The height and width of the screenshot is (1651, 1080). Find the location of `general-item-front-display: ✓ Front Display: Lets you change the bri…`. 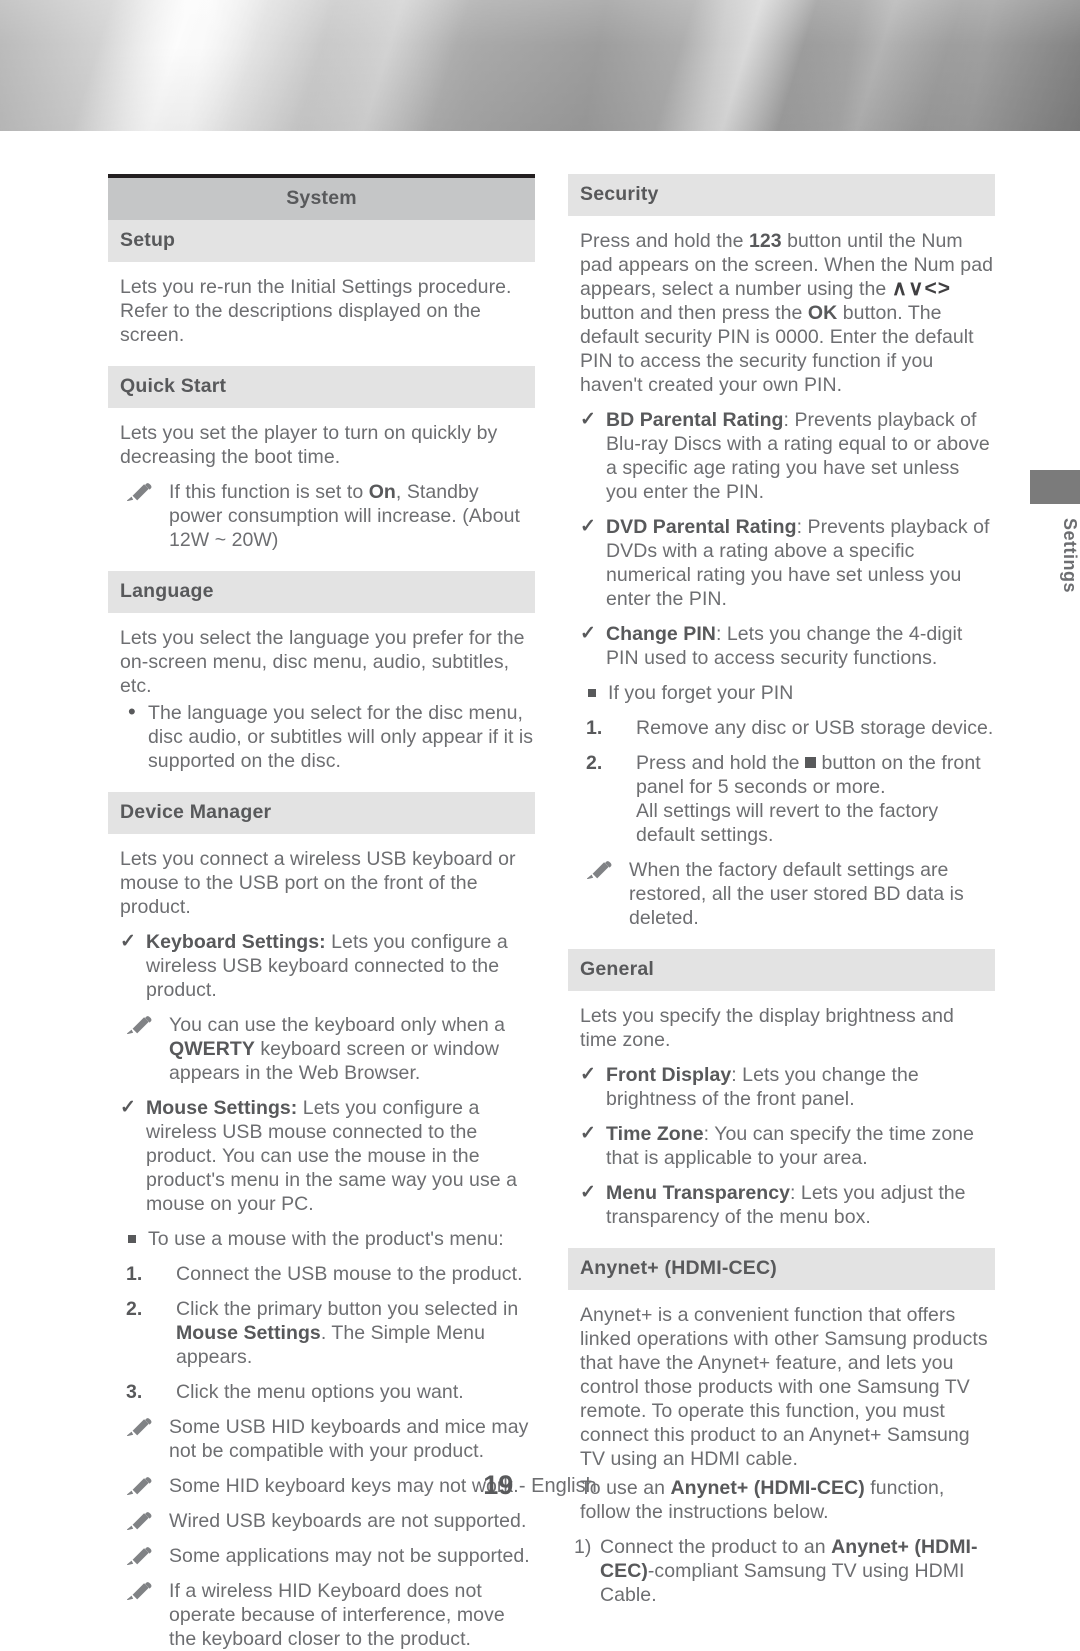

general-item-front-display: ✓ Front Display: Lets you change the bri… is located at coordinates (787, 1087).